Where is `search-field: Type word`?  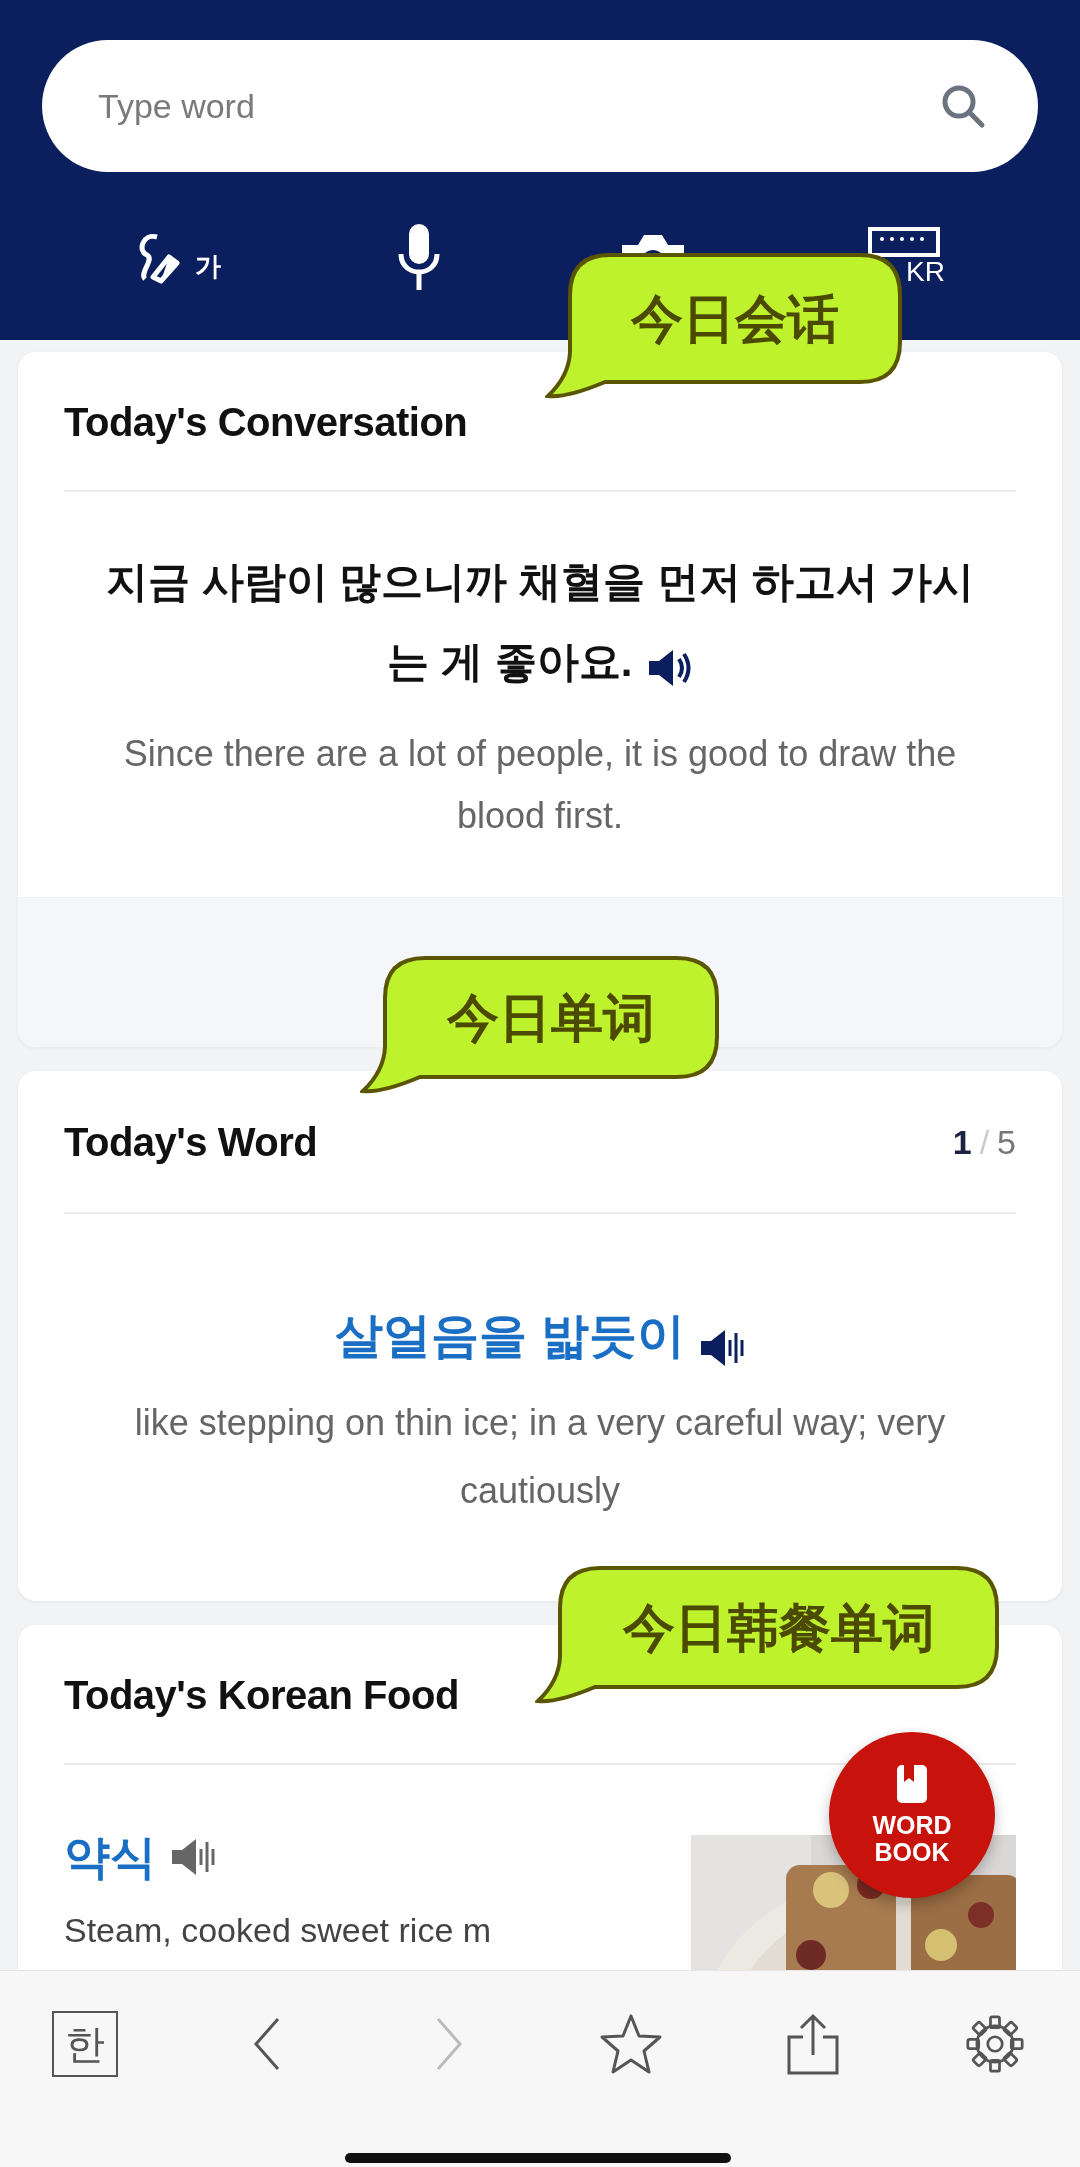 search-field: Type word is located at coordinates (540, 106).